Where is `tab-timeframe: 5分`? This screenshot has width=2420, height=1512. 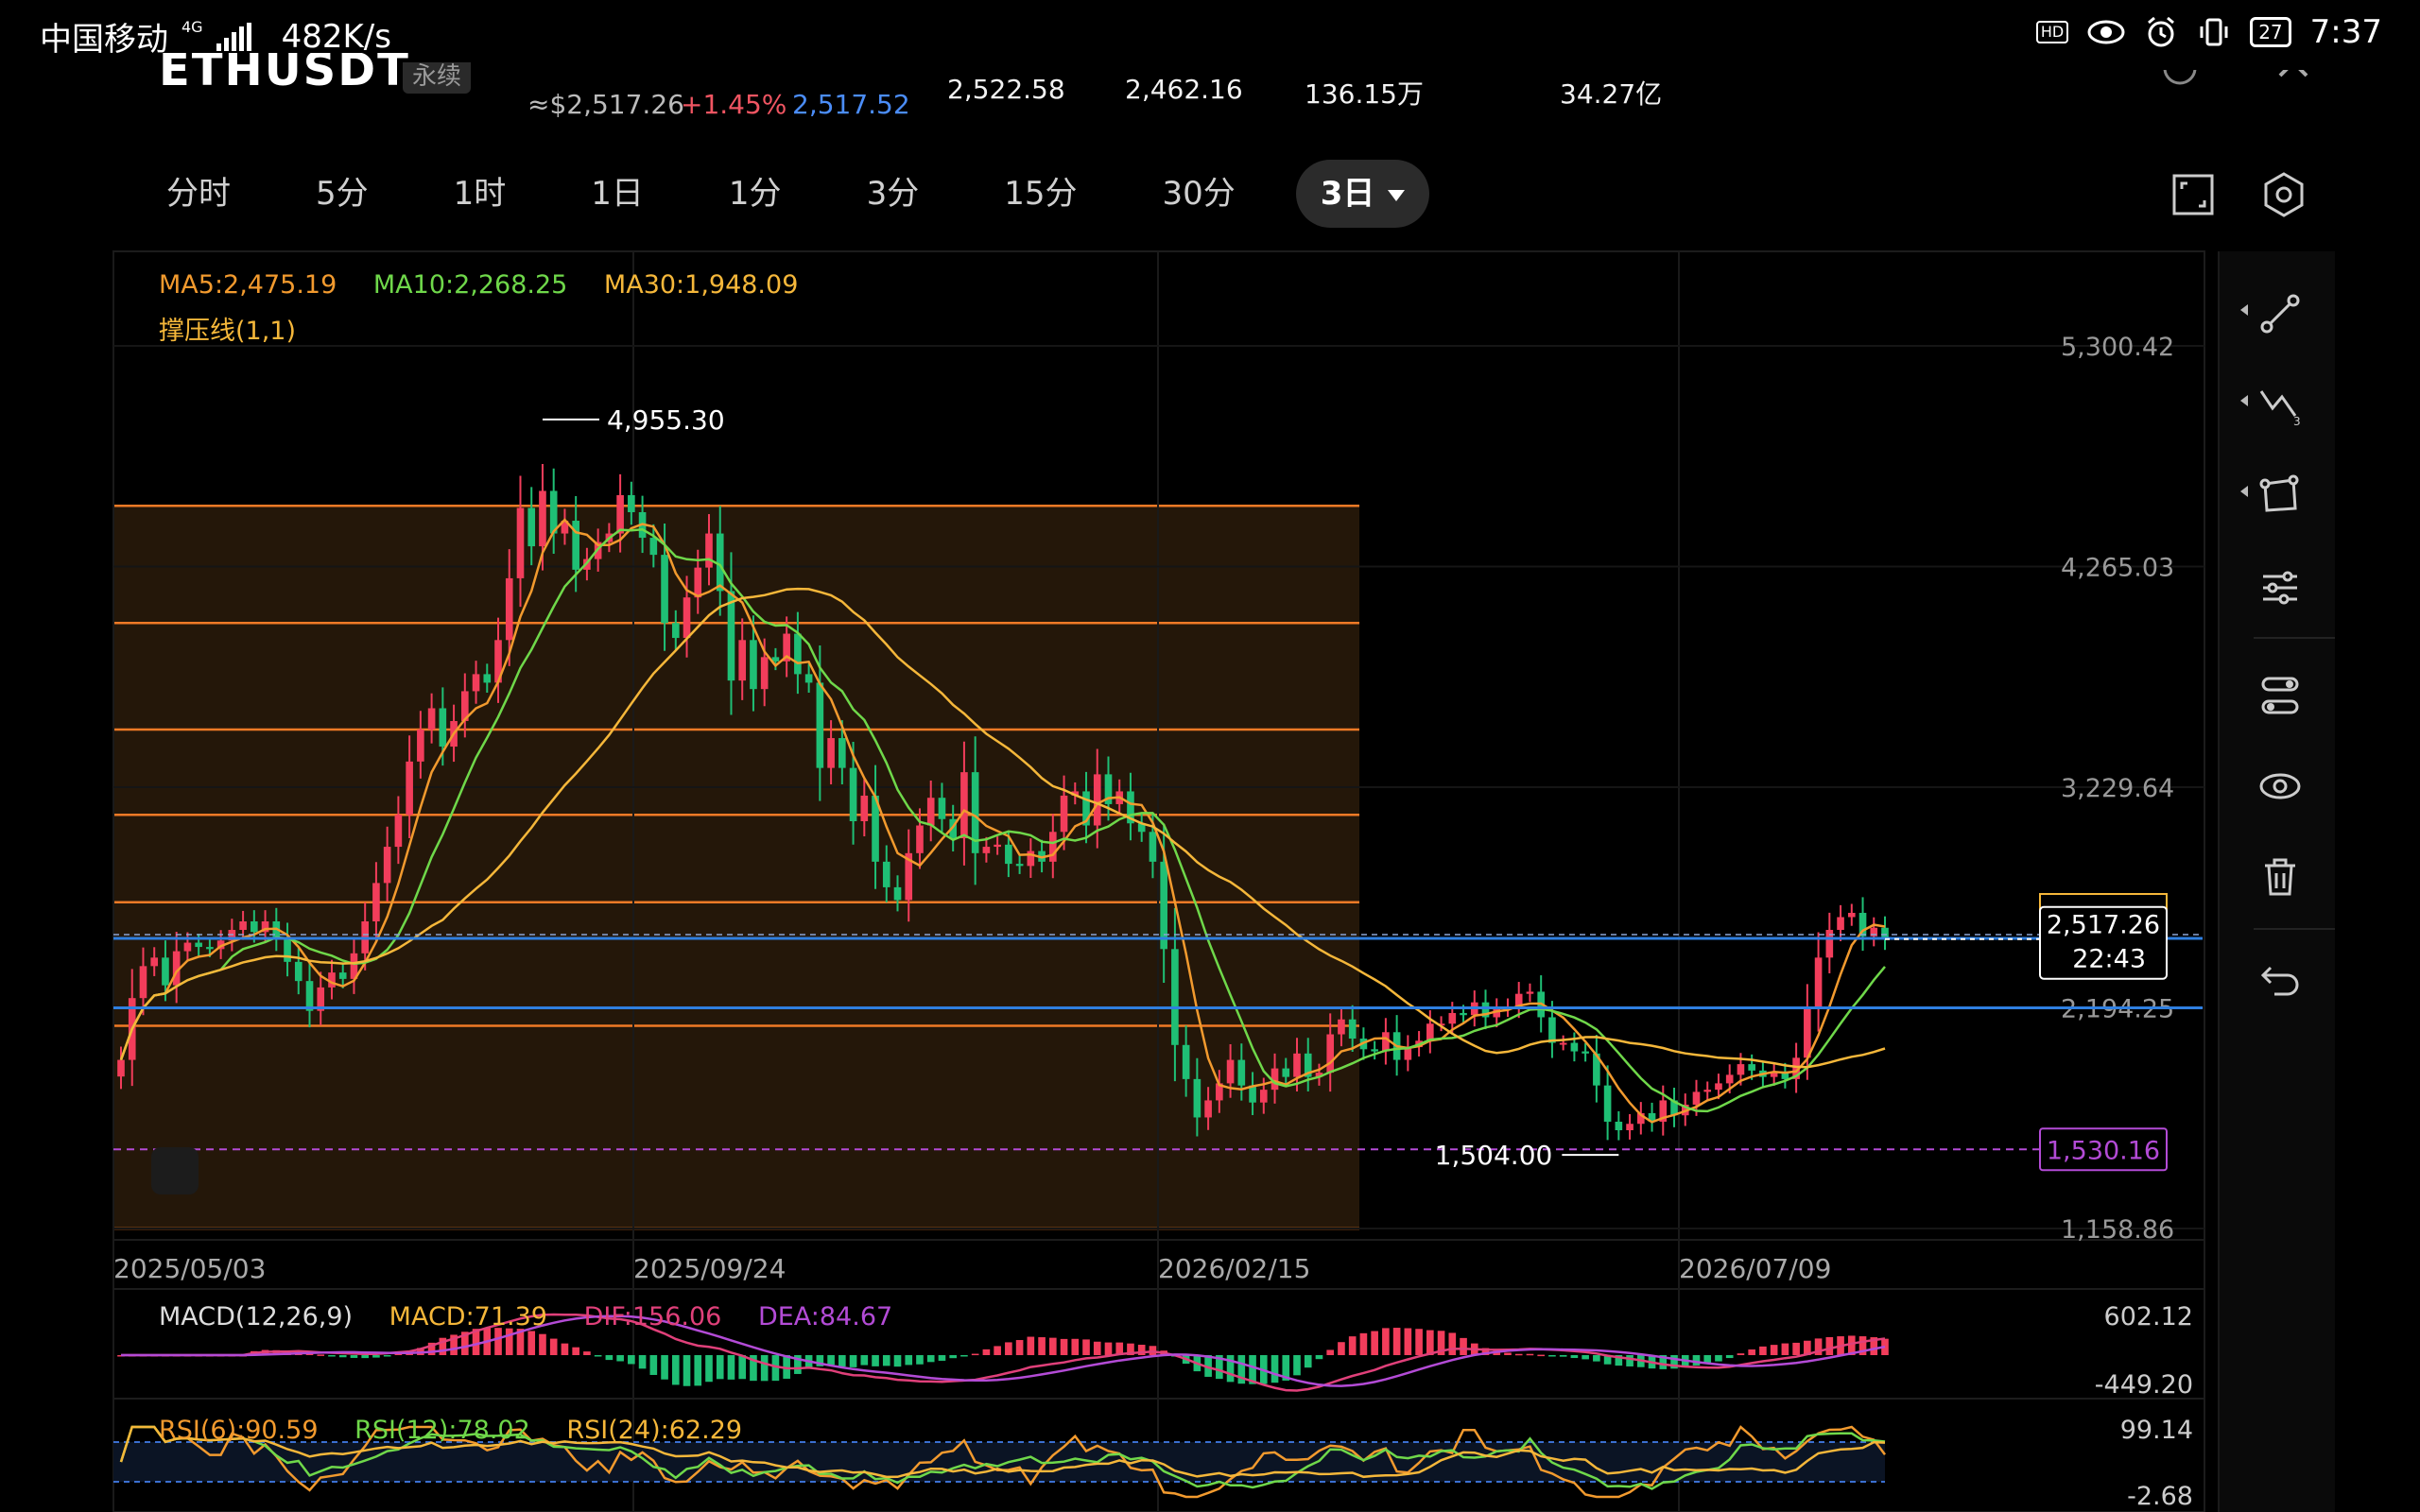 tab-timeframe: 5分 is located at coordinates (342, 194).